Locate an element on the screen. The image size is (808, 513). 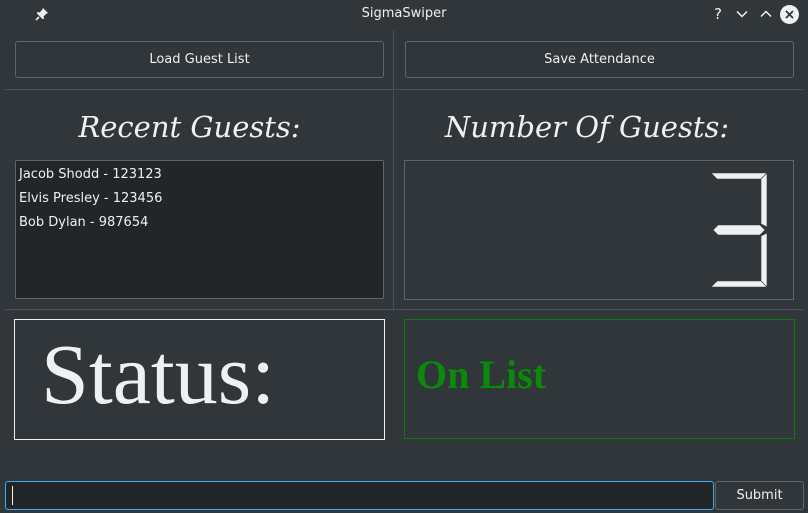
guest-count-digit is located at coordinates (739, 230).